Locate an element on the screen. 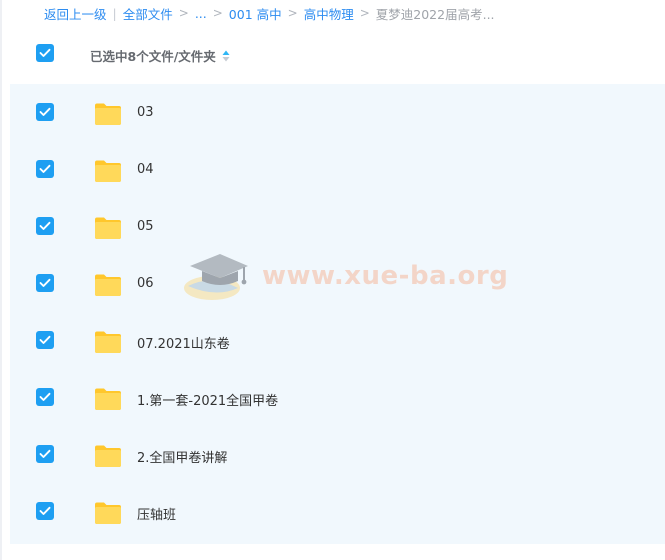 The width and height of the screenshot is (665, 560). list-item: 07.2021山东卷 is located at coordinates (337, 340).